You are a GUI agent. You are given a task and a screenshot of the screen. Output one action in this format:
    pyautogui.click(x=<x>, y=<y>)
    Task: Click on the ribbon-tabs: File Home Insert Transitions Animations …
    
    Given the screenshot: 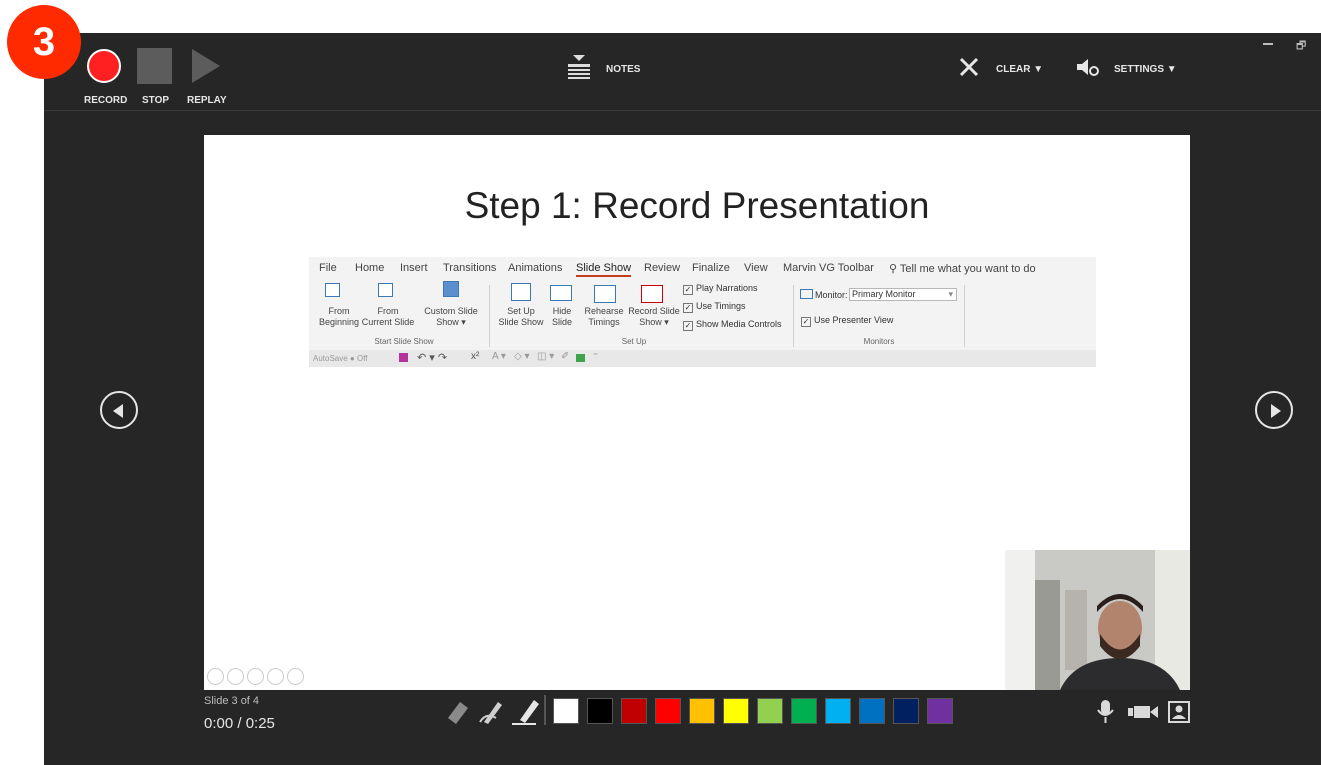 What is the action you would take?
    pyautogui.click(x=702, y=268)
    